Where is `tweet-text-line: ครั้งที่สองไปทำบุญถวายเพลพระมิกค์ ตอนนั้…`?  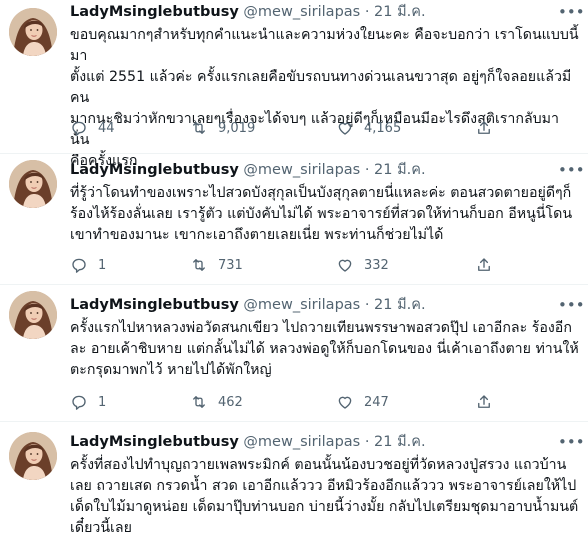
tweet-text-line: ครั้งที่สองไปทำบุญถวายเพลพระมิกค์ ตอนนั้… is located at coordinates (318, 465).